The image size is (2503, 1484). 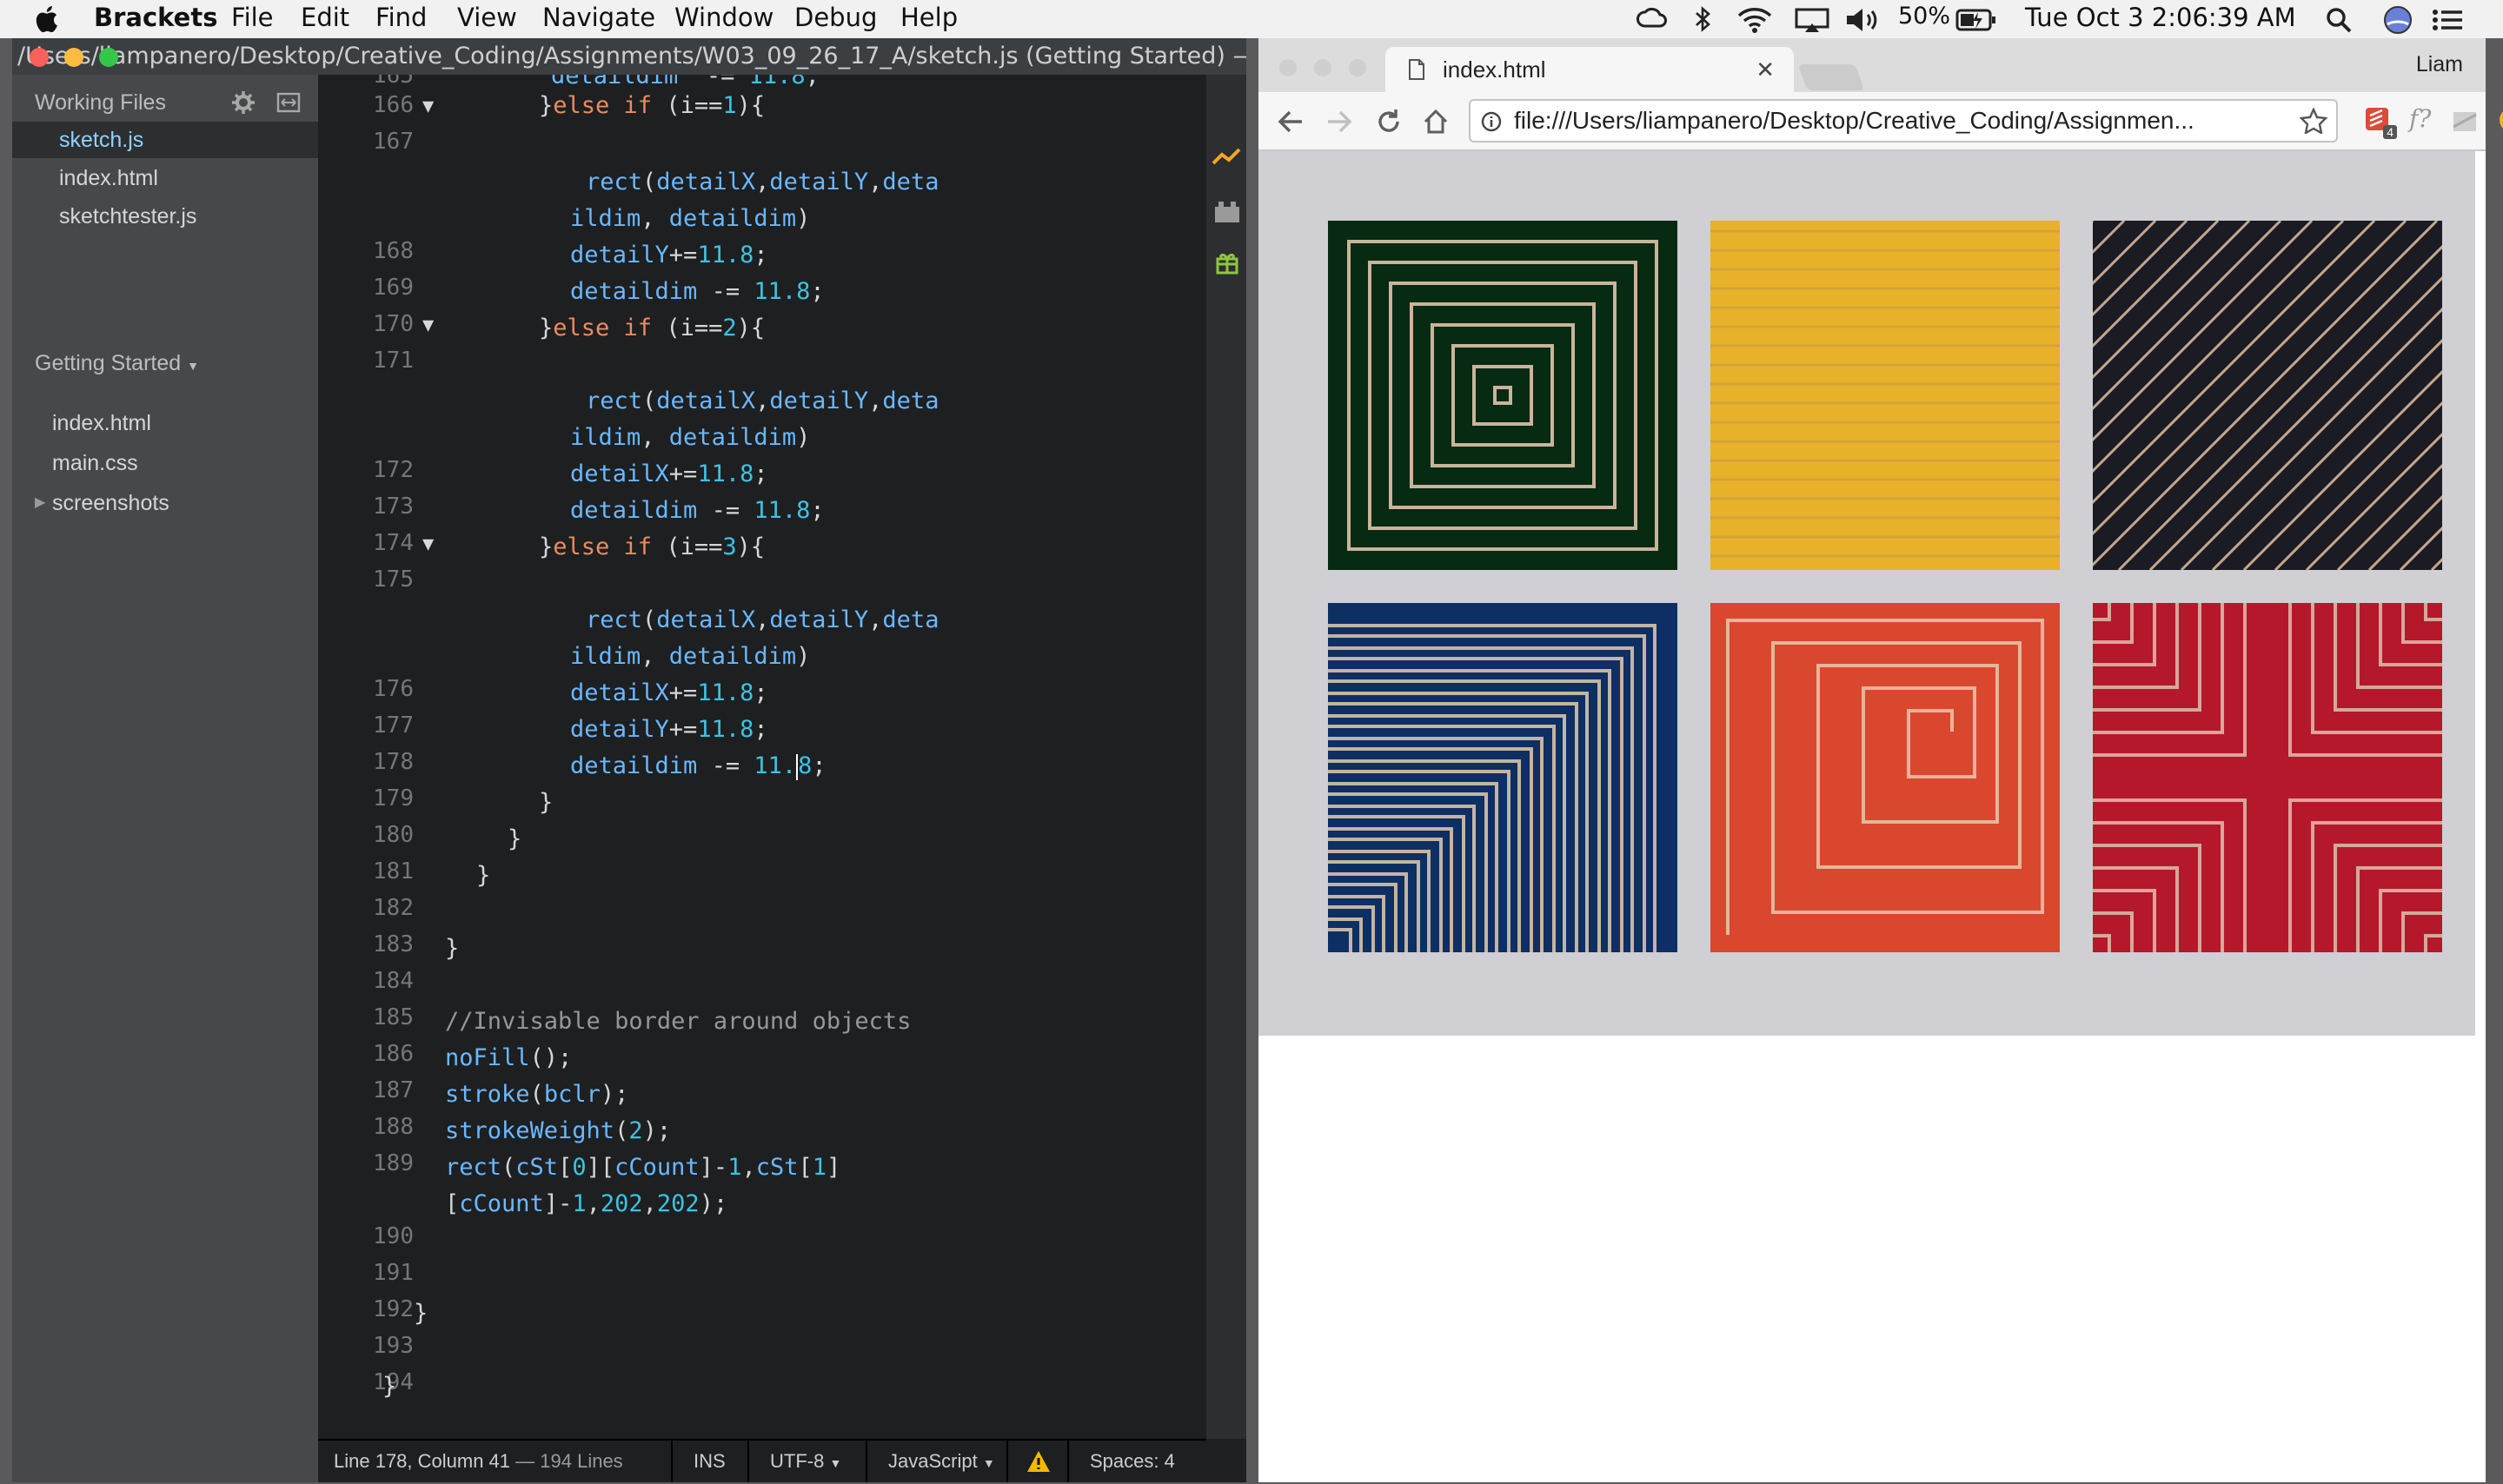 I want to click on spotlight-search-icon, so click(x=2339, y=20).